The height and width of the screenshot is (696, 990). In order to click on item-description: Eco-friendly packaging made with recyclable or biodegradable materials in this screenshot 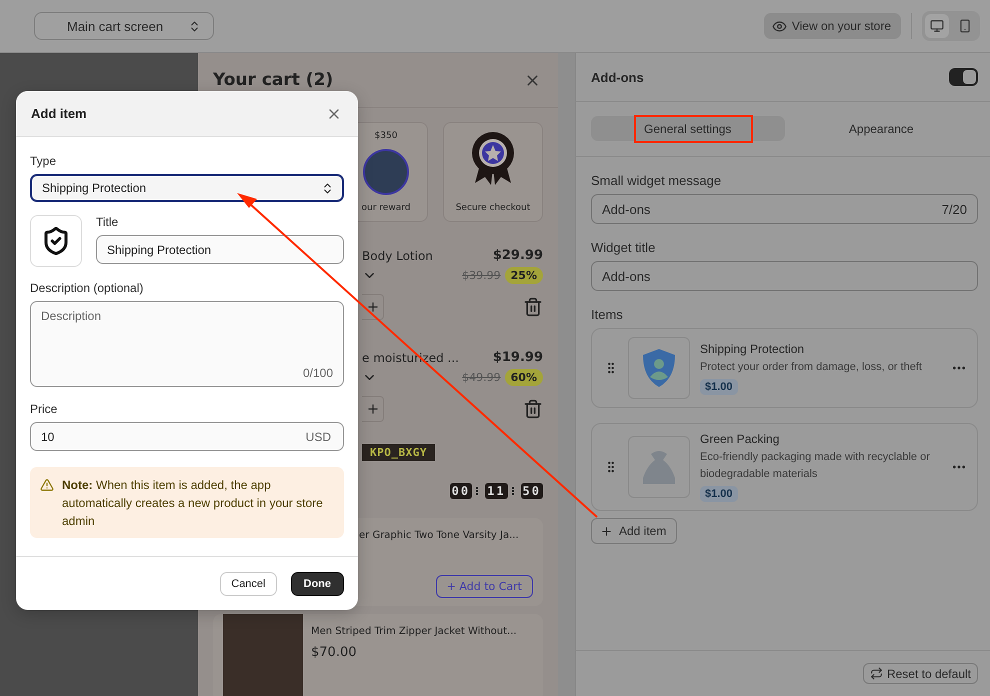, I will do `click(815, 466)`.